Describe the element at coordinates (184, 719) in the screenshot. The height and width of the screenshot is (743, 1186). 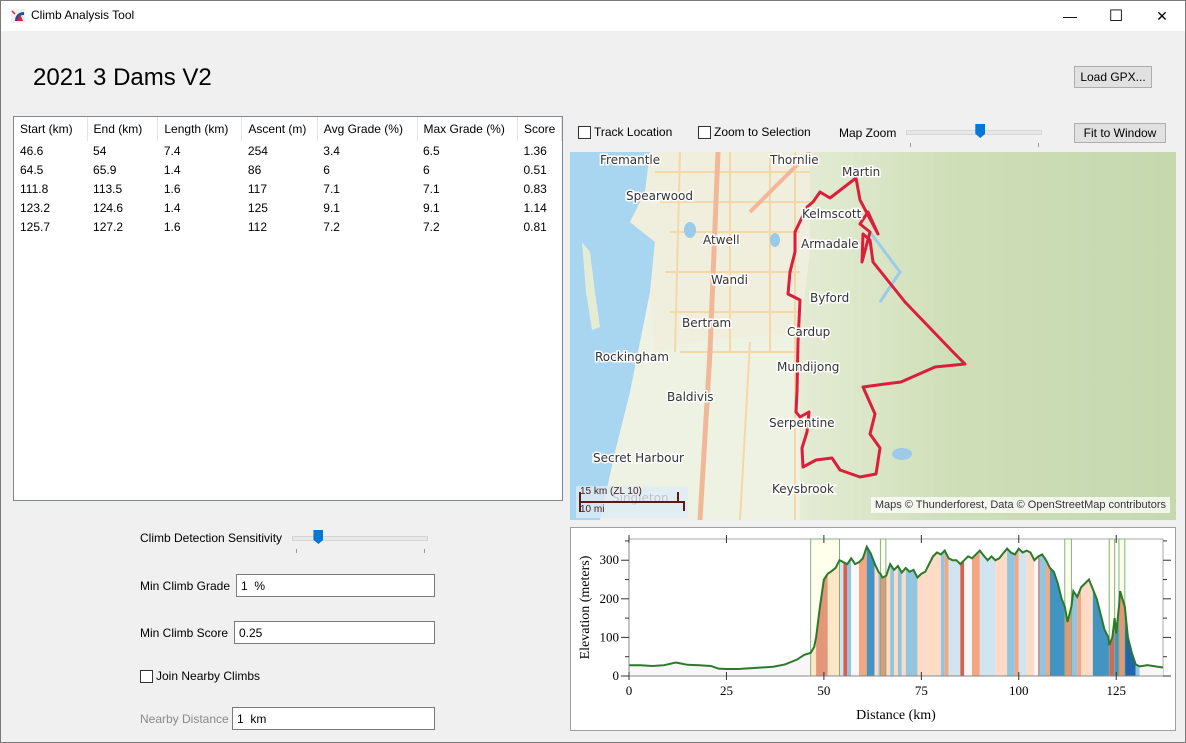
I see `nearby-distance-label: Nearby Distance` at that location.